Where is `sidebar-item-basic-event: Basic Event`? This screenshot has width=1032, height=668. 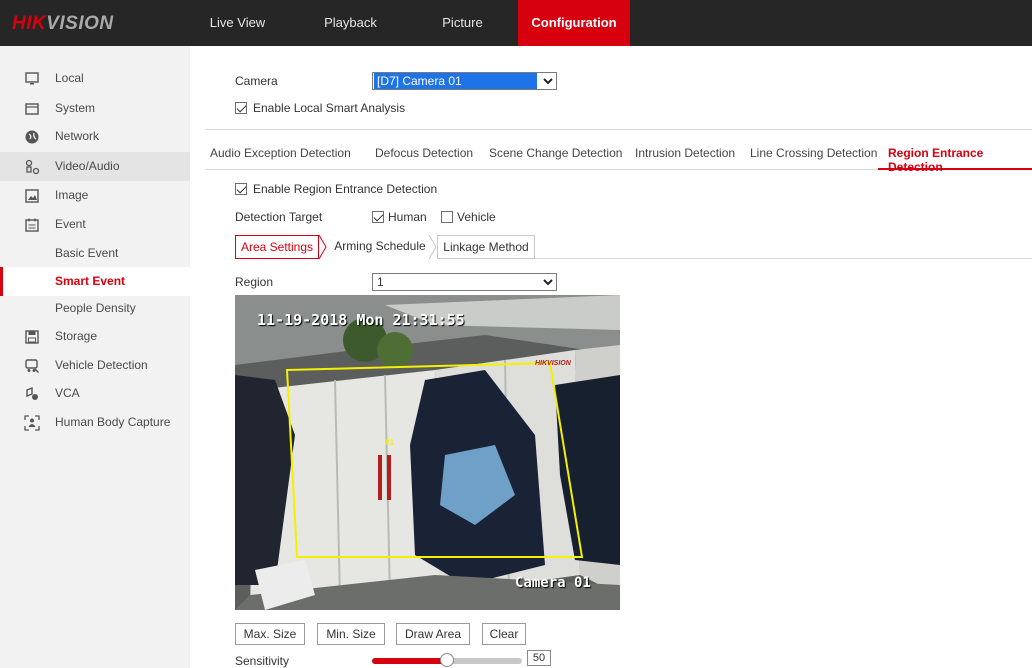 sidebar-item-basic-event: Basic Event is located at coordinates (95, 253).